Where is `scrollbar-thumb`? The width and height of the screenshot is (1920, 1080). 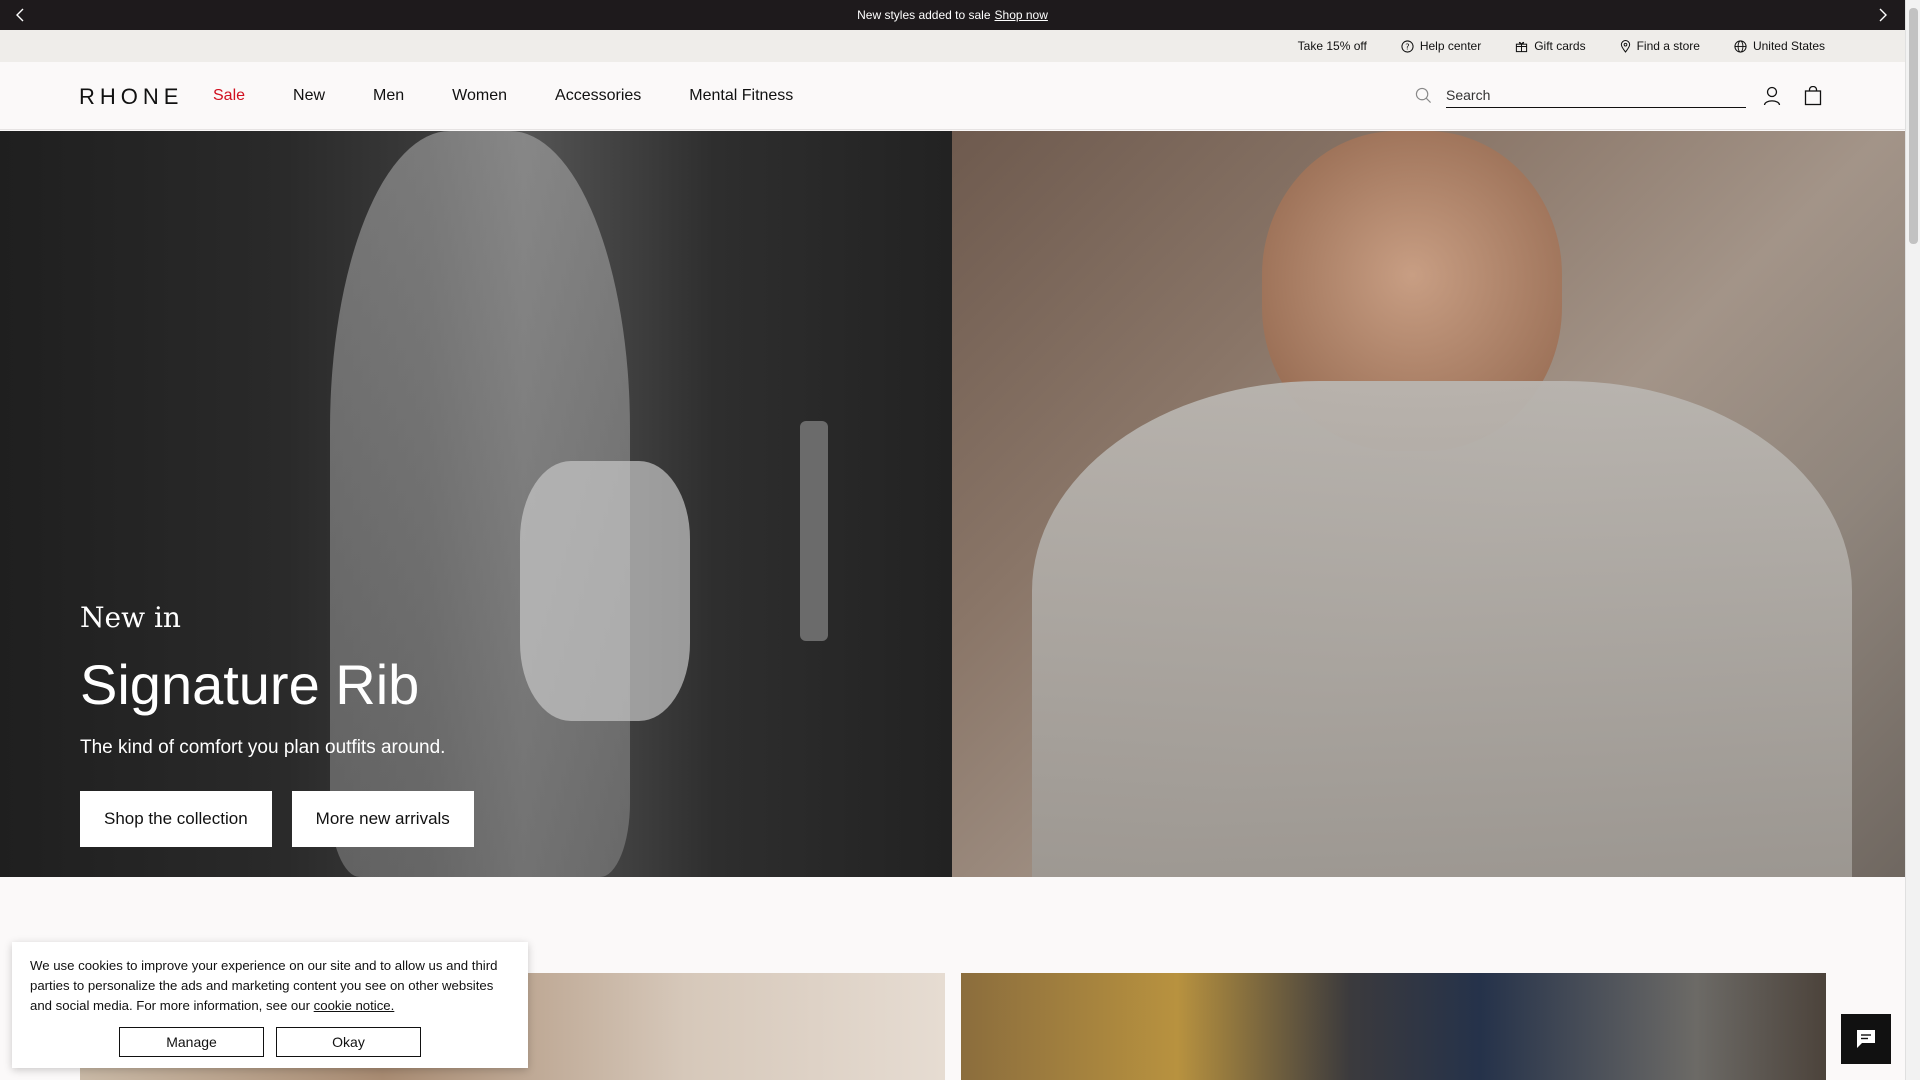 scrollbar-thumb is located at coordinates (1913, 126).